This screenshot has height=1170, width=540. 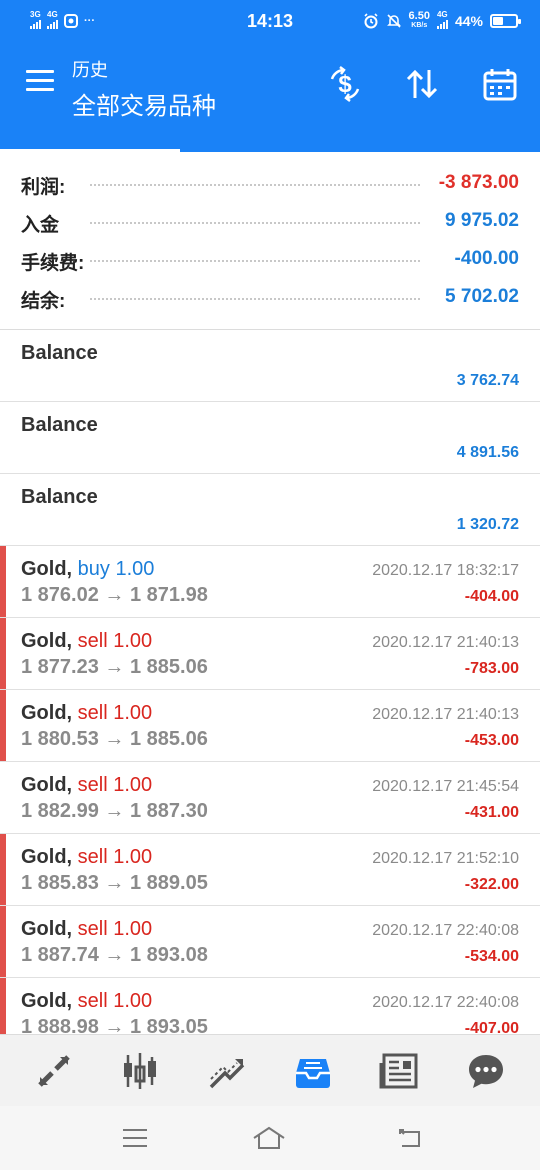 I want to click on menu-button, so click(x=41, y=82).